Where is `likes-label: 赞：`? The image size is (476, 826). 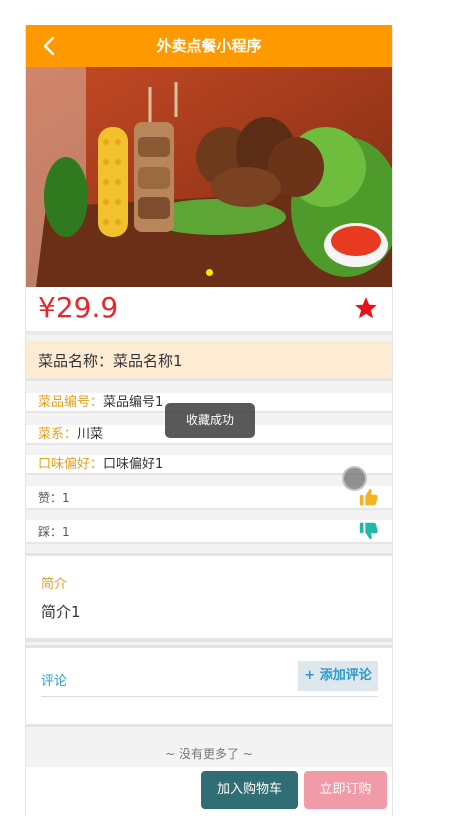
likes-label: 赞： is located at coordinates (50, 498).